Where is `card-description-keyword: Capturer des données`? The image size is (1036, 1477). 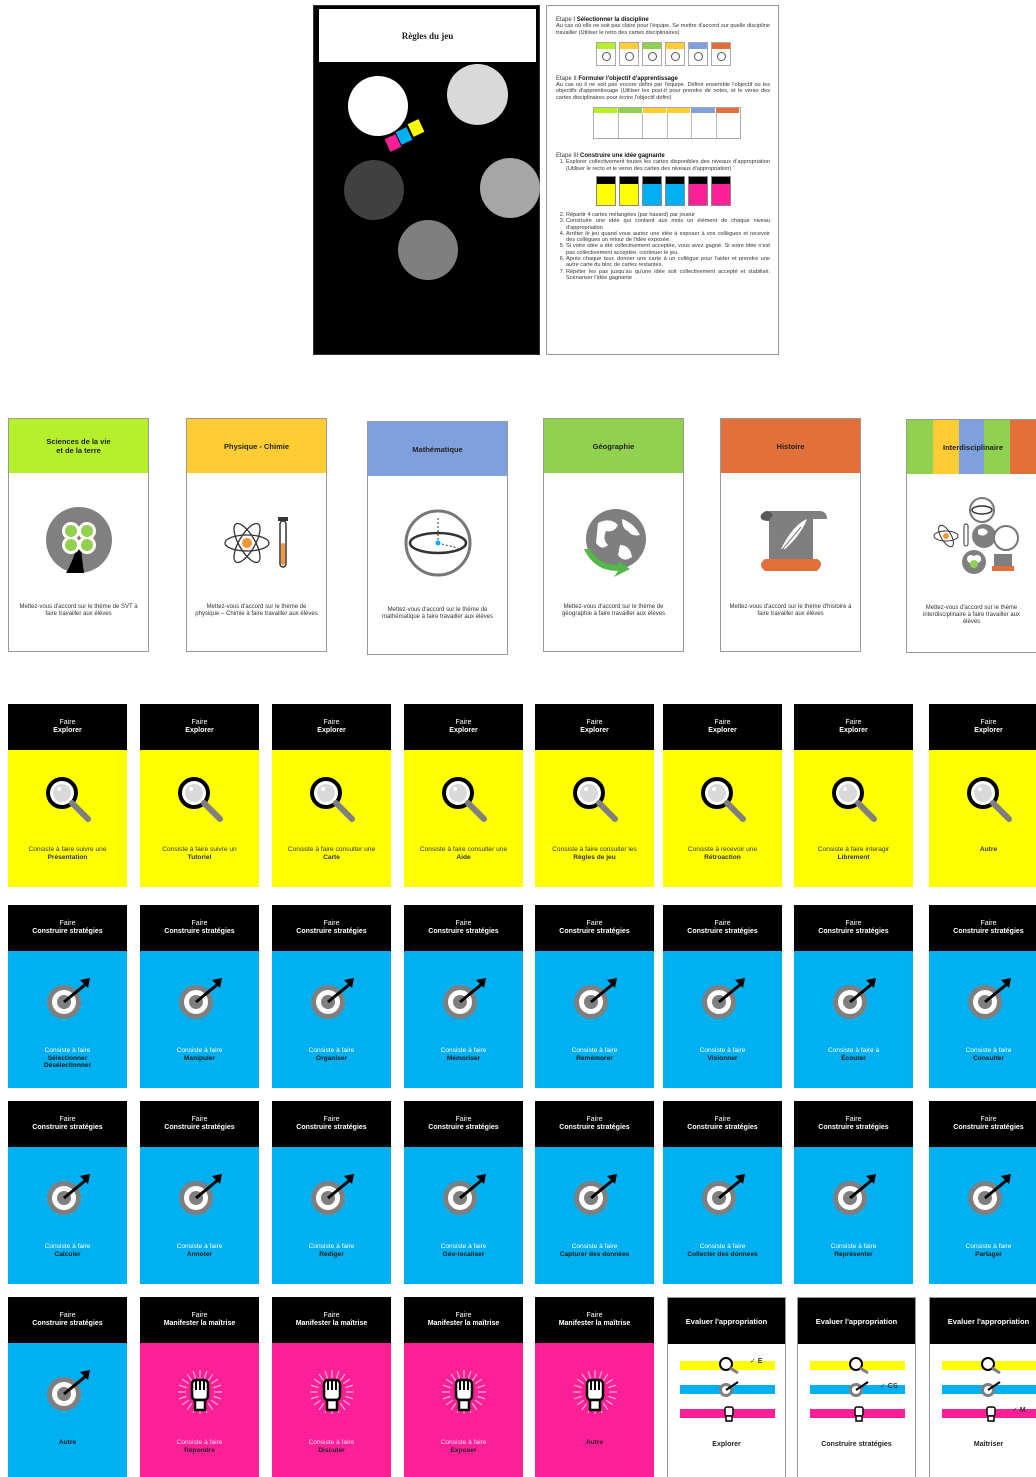 card-description-keyword: Capturer des données is located at coordinates (594, 1254).